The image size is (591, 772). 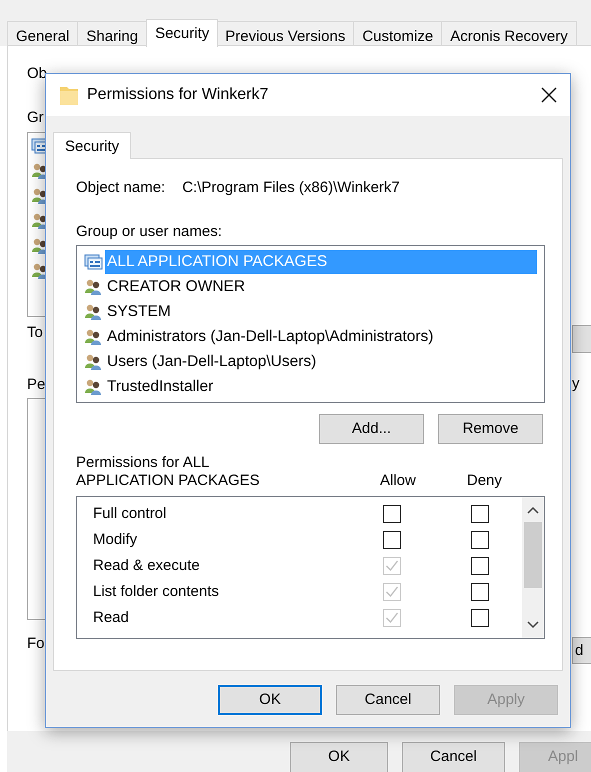 I want to click on permission-name: Read, so click(x=111, y=618).